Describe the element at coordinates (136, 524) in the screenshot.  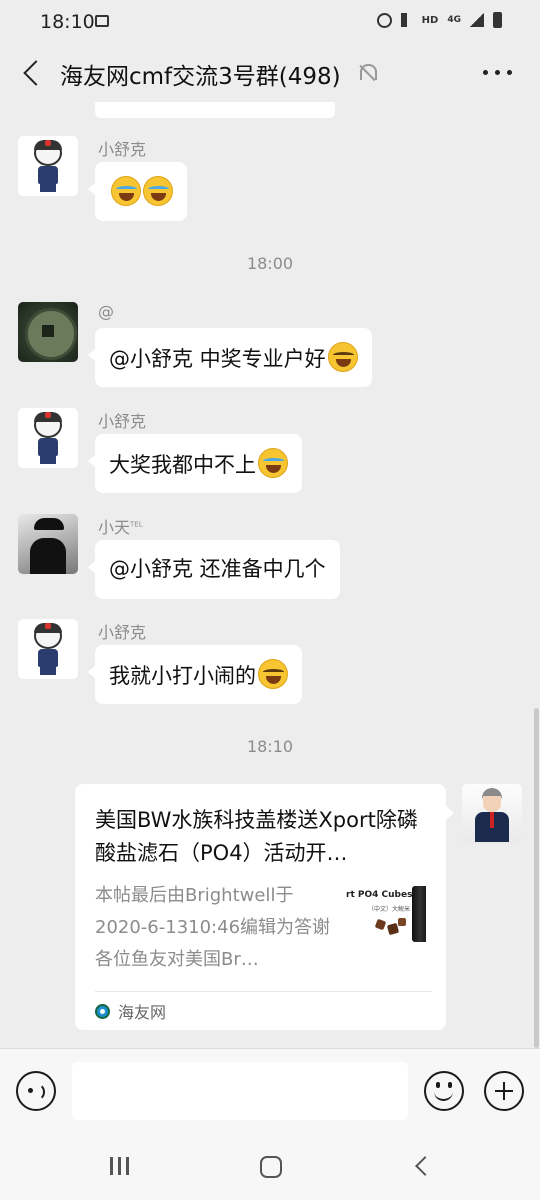
I see `sender-suffix: TEL` at that location.